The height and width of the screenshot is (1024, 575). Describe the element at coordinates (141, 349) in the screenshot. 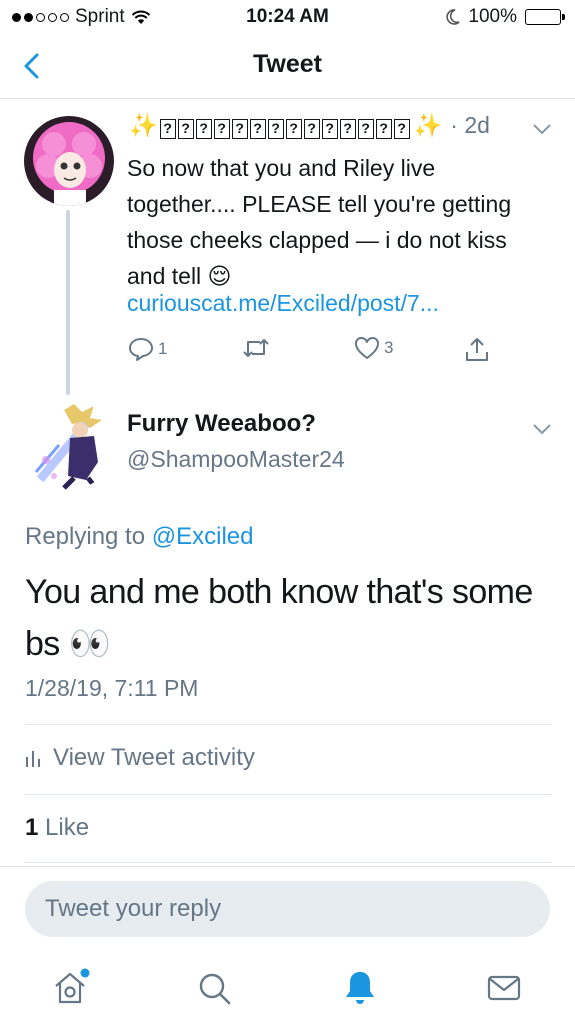

I see `reply-icon` at that location.